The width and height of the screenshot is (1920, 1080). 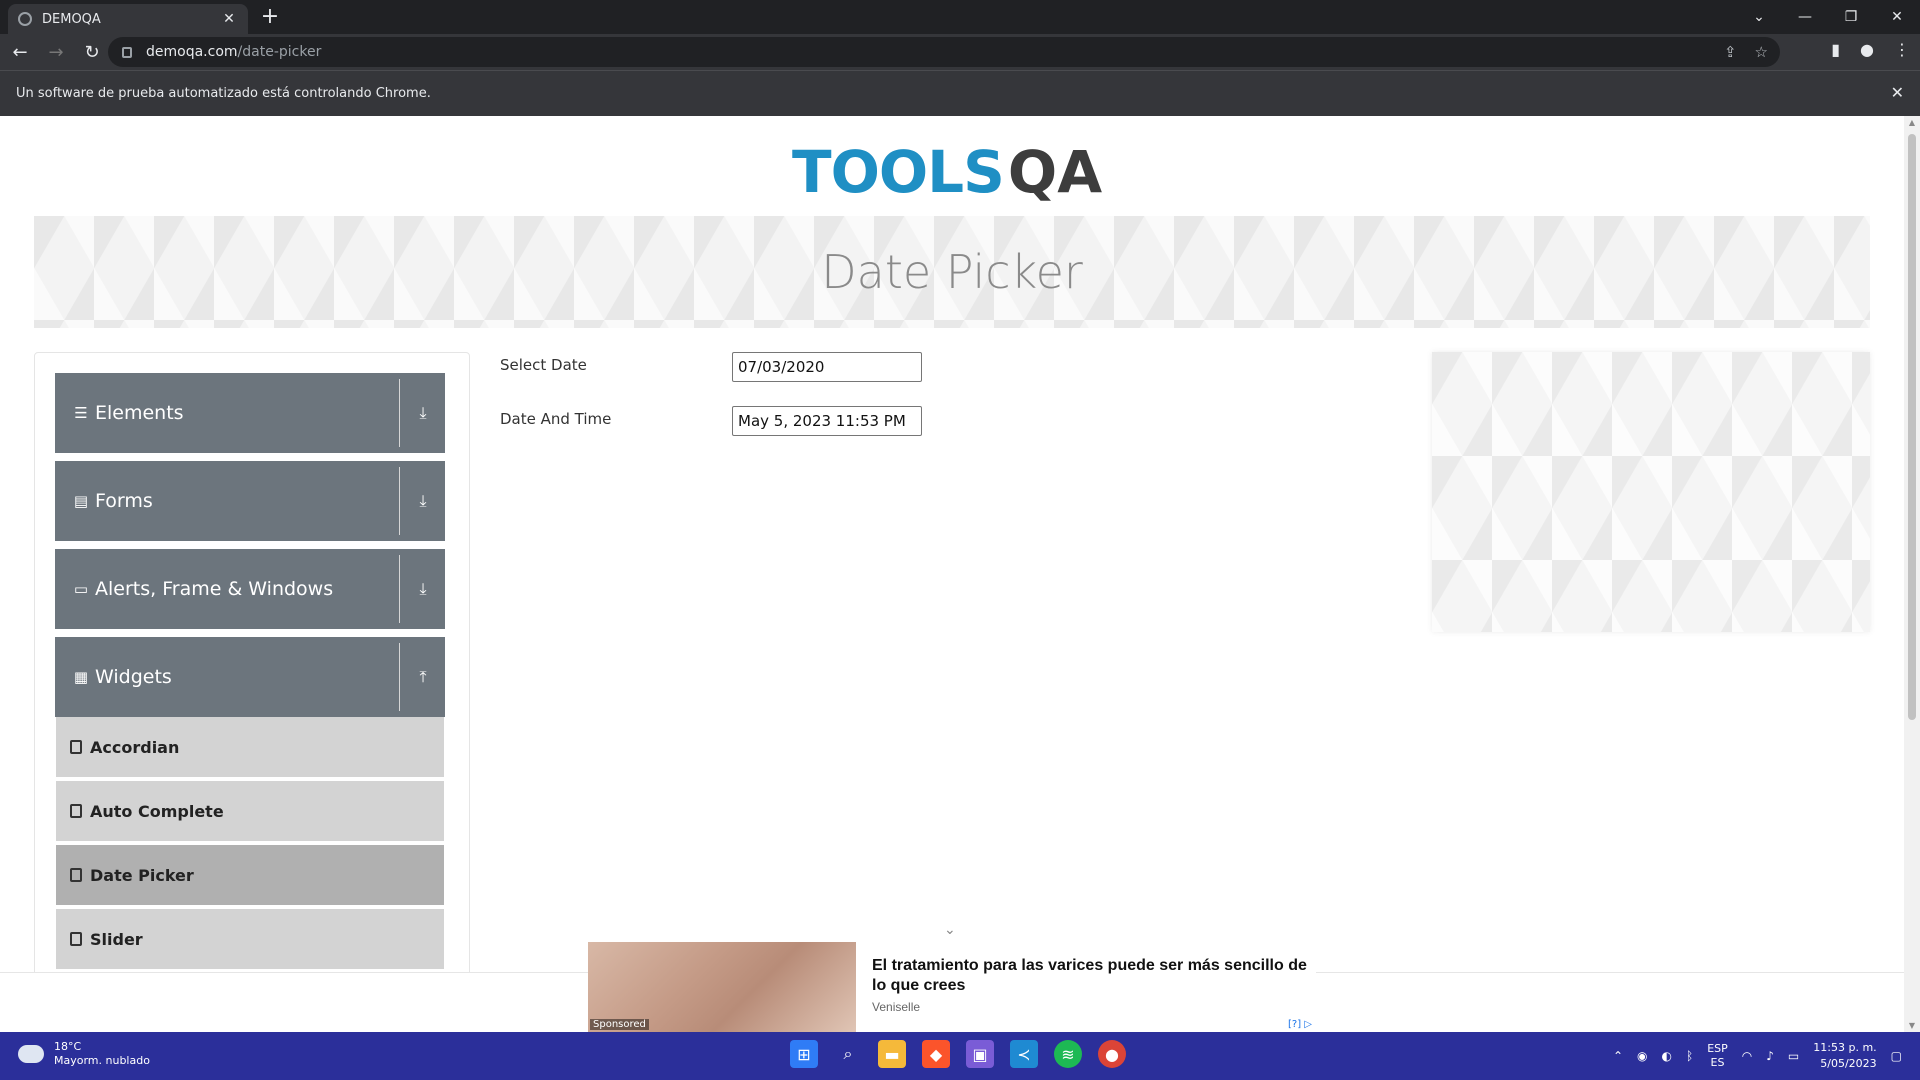 I want to click on tab-search-icon: ⌄, so click(x=1759, y=17).